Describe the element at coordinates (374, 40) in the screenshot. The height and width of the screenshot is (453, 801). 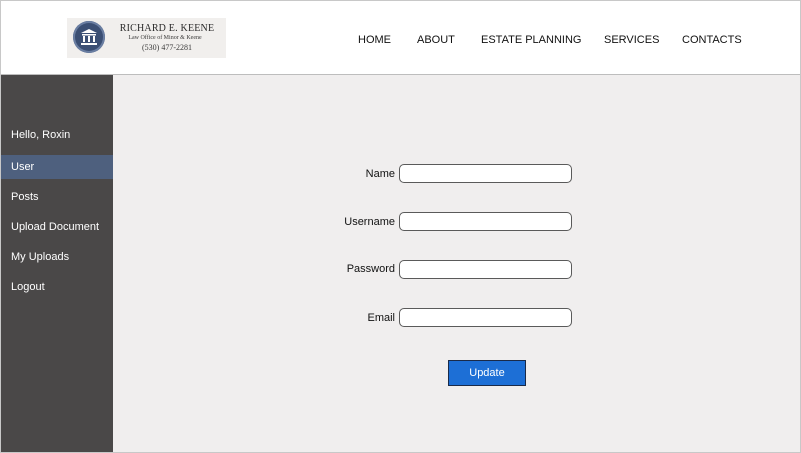
I see `nav-home: HOME` at that location.